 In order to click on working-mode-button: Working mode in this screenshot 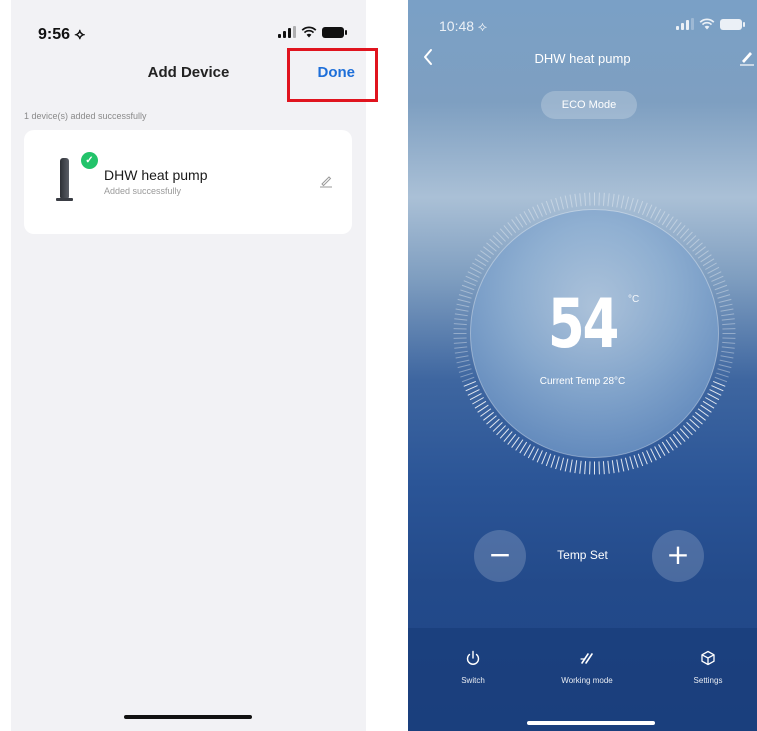, I will do `click(587, 667)`.